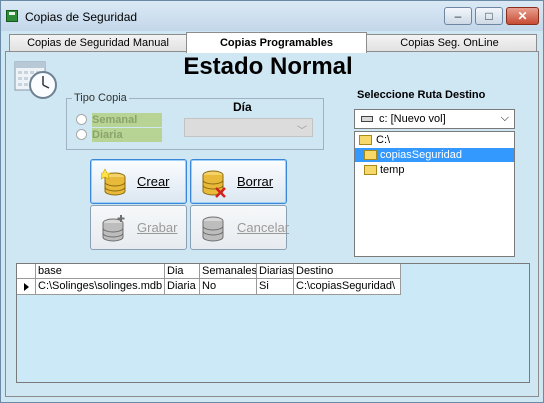 The height and width of the screenshot is (403, 544). Describe the element at coordinates (26, 287) in the screenshot. I see `current-row-arrow-icon` at that location.